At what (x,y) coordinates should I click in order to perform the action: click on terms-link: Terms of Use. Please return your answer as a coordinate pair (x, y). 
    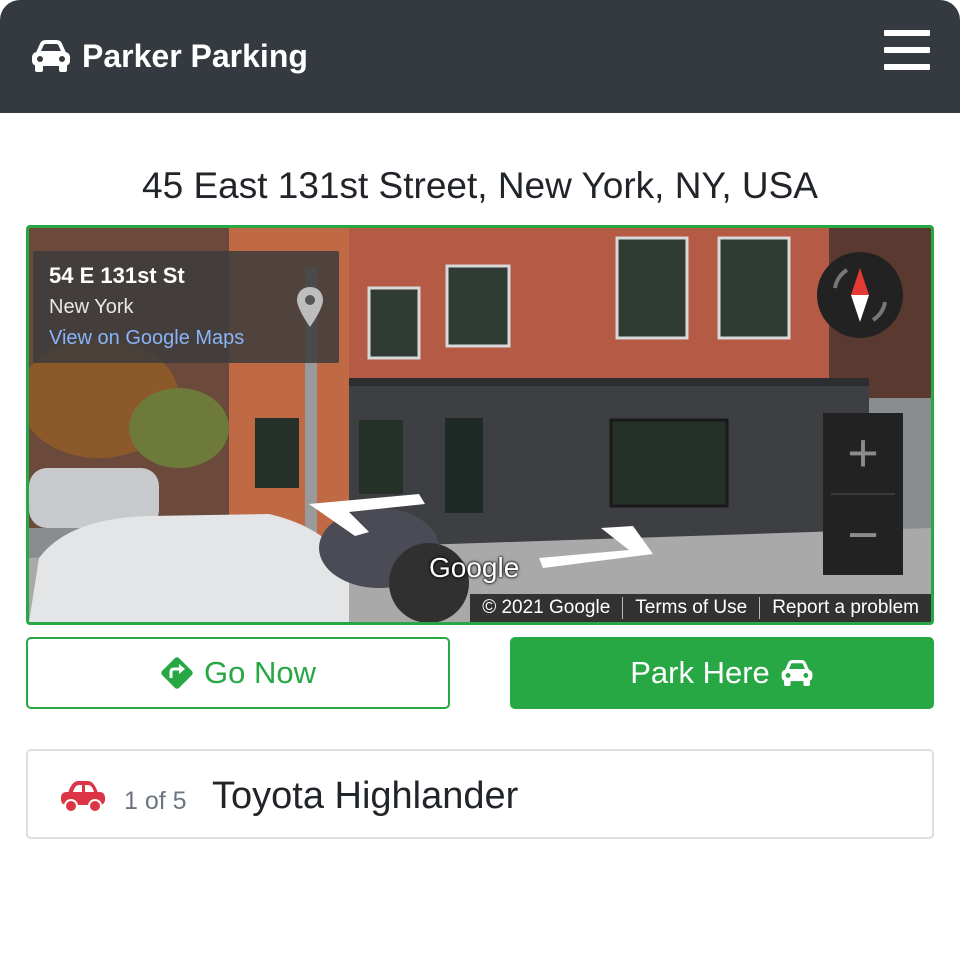
    Looking at the image, I should click on (690, 608).